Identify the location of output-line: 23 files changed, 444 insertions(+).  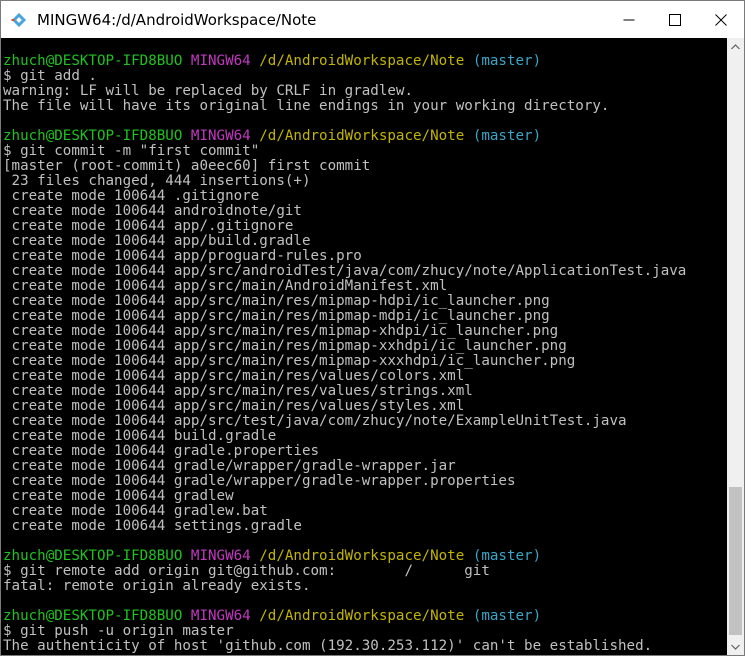
(157, 181).